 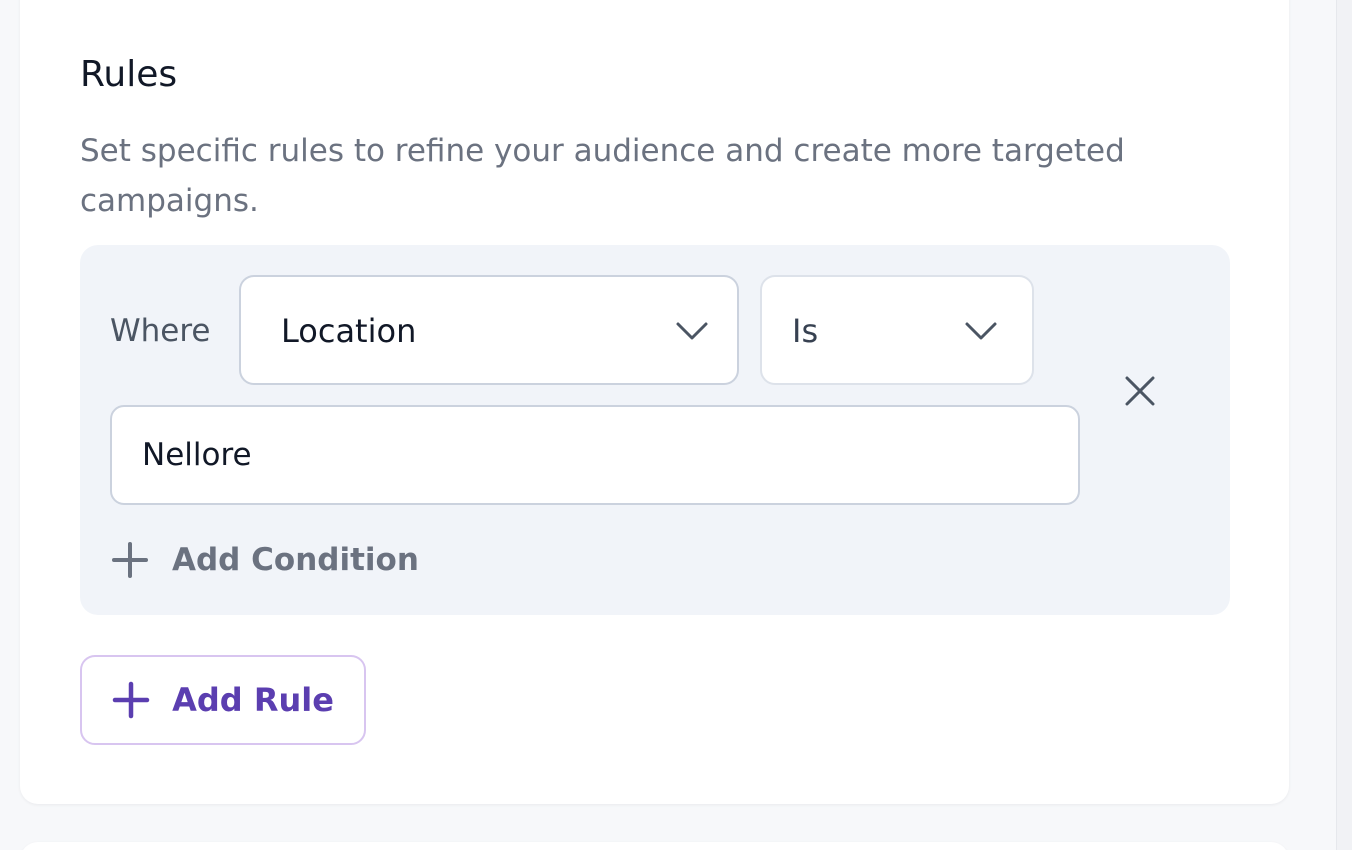 I want to click on next-card, so click(x=654, y=846).